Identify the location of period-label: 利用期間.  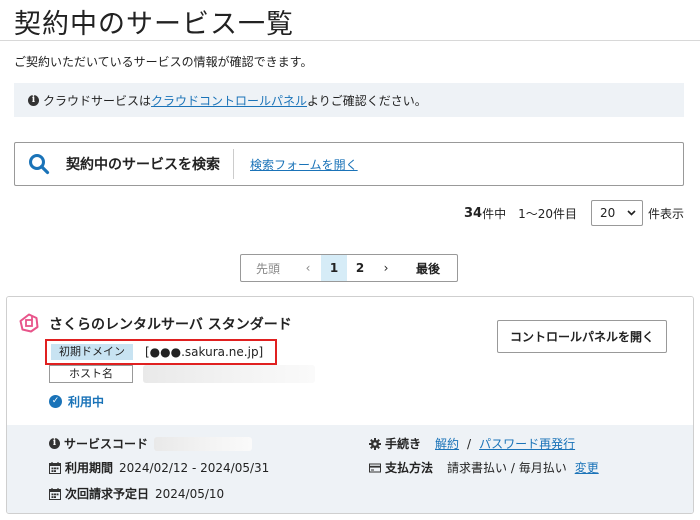
(89, 468).